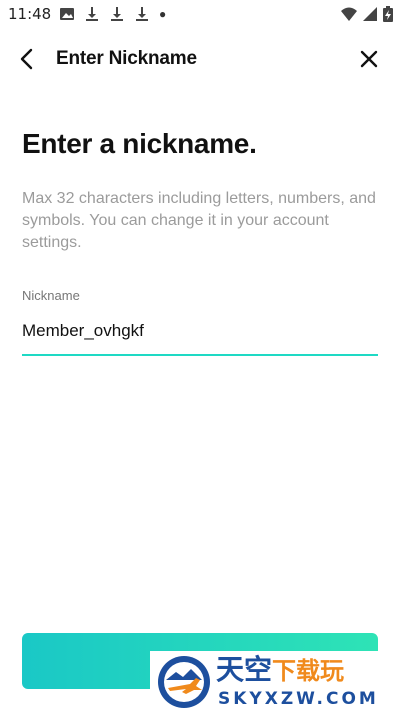  I want to click on image-icon, so click(67, 14).